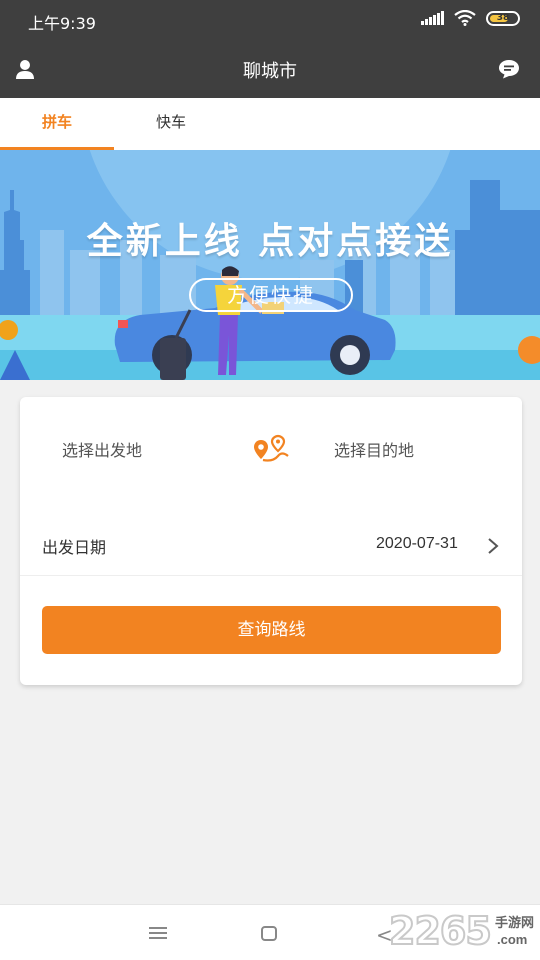  What do you see at coordinates (171, 124) in the screenshot?
I see `tab-express: 快车` at bounding box center [171, 124].